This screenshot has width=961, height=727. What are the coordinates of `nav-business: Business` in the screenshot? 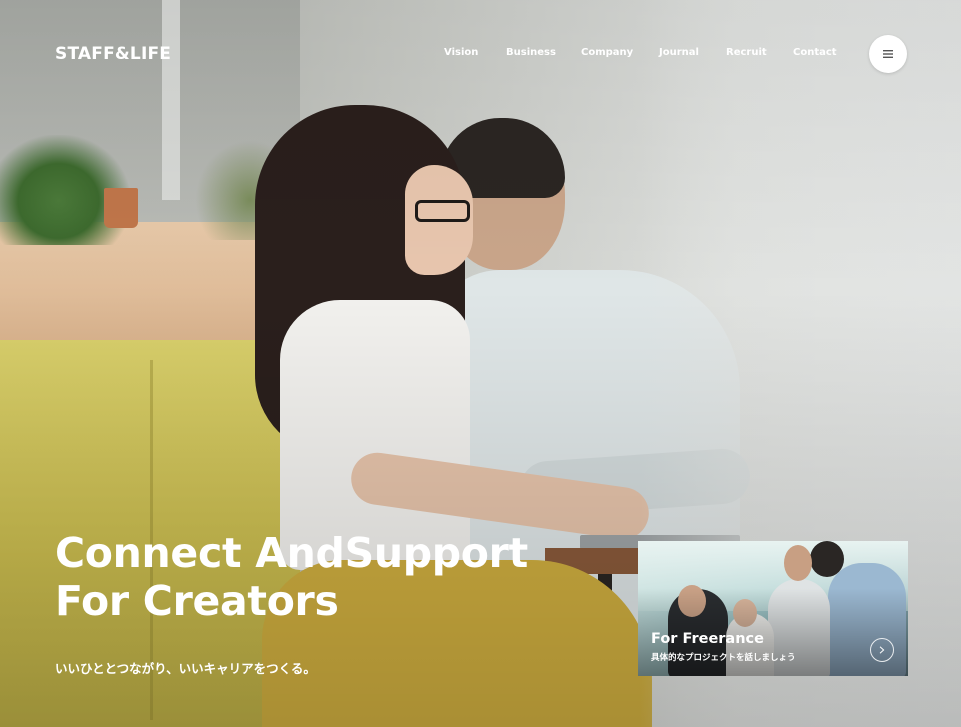 It's located at (531, 52).